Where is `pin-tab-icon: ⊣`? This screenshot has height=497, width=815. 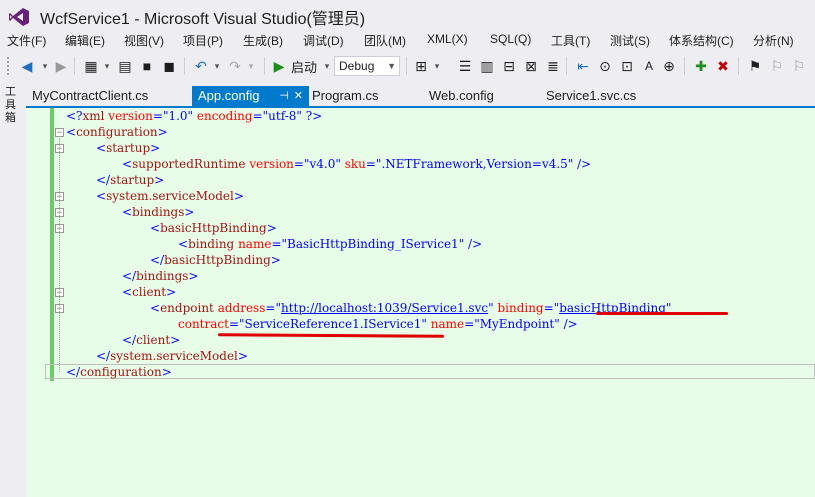 pin-tab-icon: ⊣ is located at coordinates (284, 96).